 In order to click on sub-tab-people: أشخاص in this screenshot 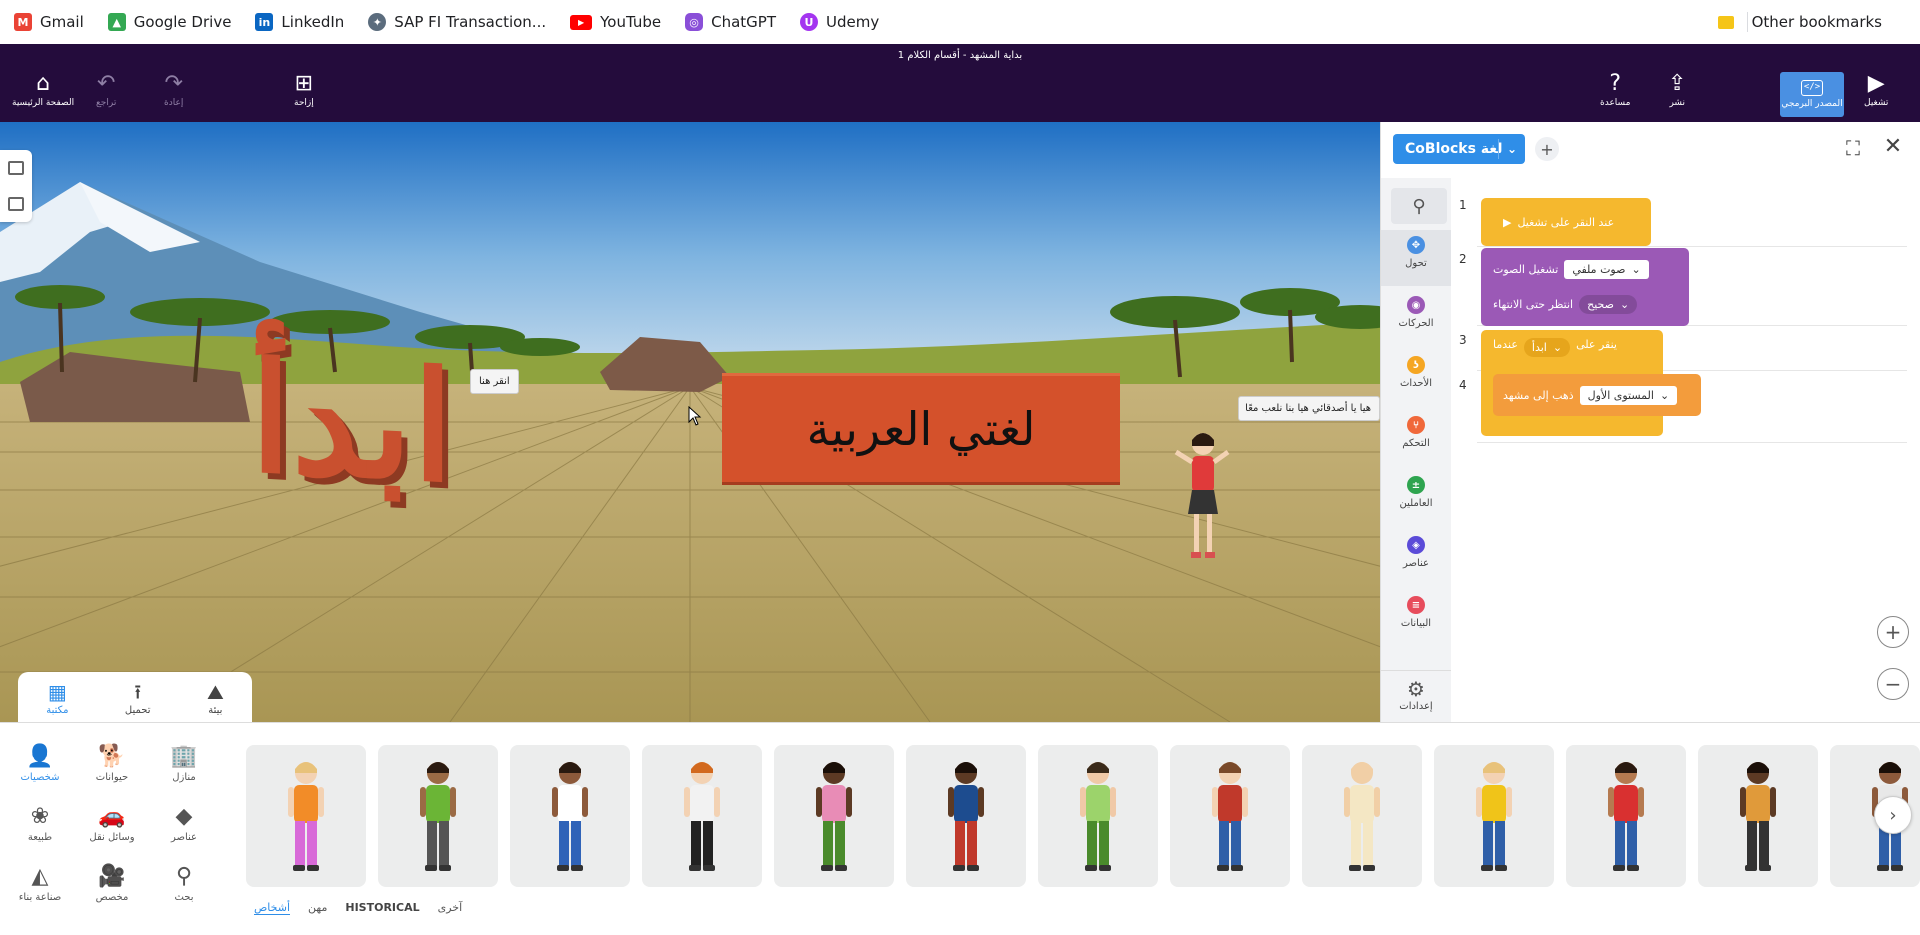, I will do `click(272, 908)`.